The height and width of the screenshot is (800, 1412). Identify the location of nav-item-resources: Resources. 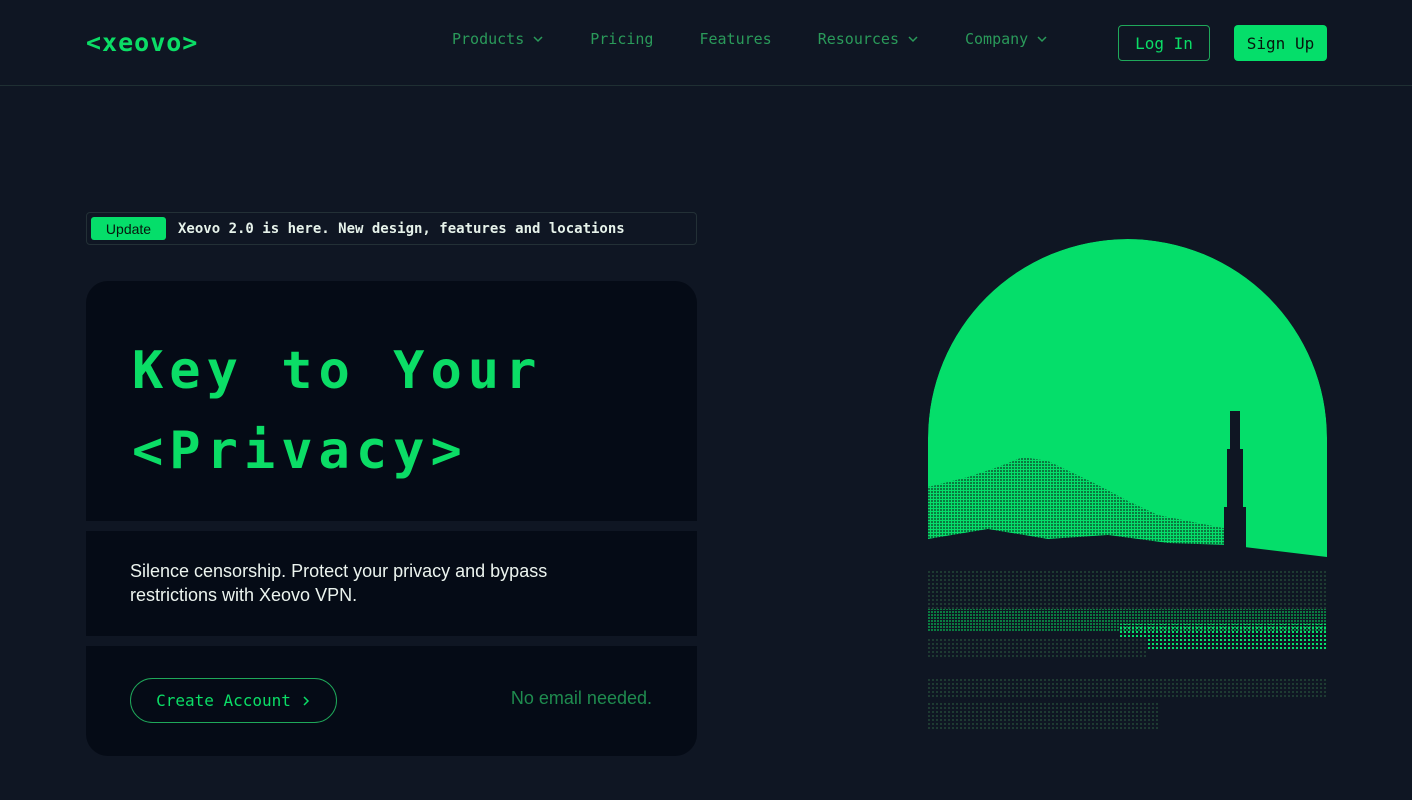
(868, 39).